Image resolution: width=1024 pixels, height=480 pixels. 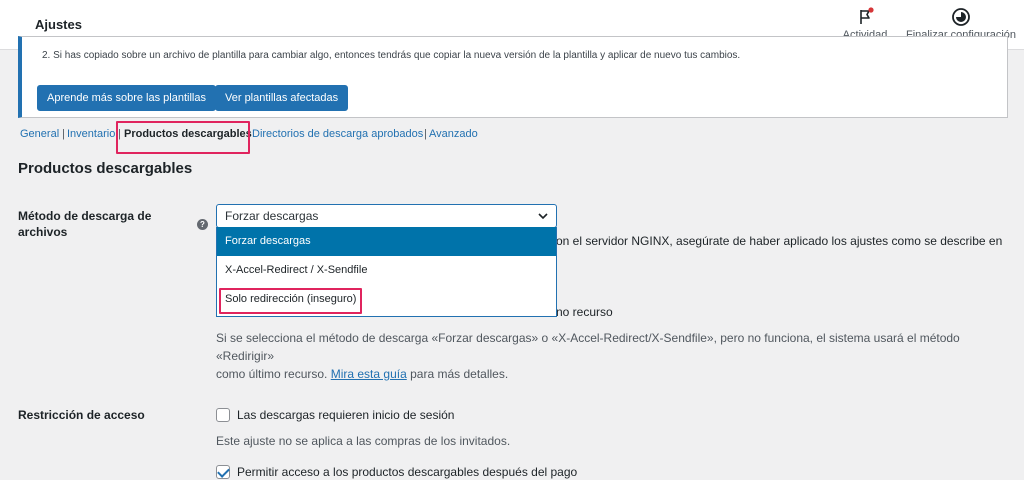 I want to click on fallback-desc-part2: como último recurso., so click(x=272, y=374).